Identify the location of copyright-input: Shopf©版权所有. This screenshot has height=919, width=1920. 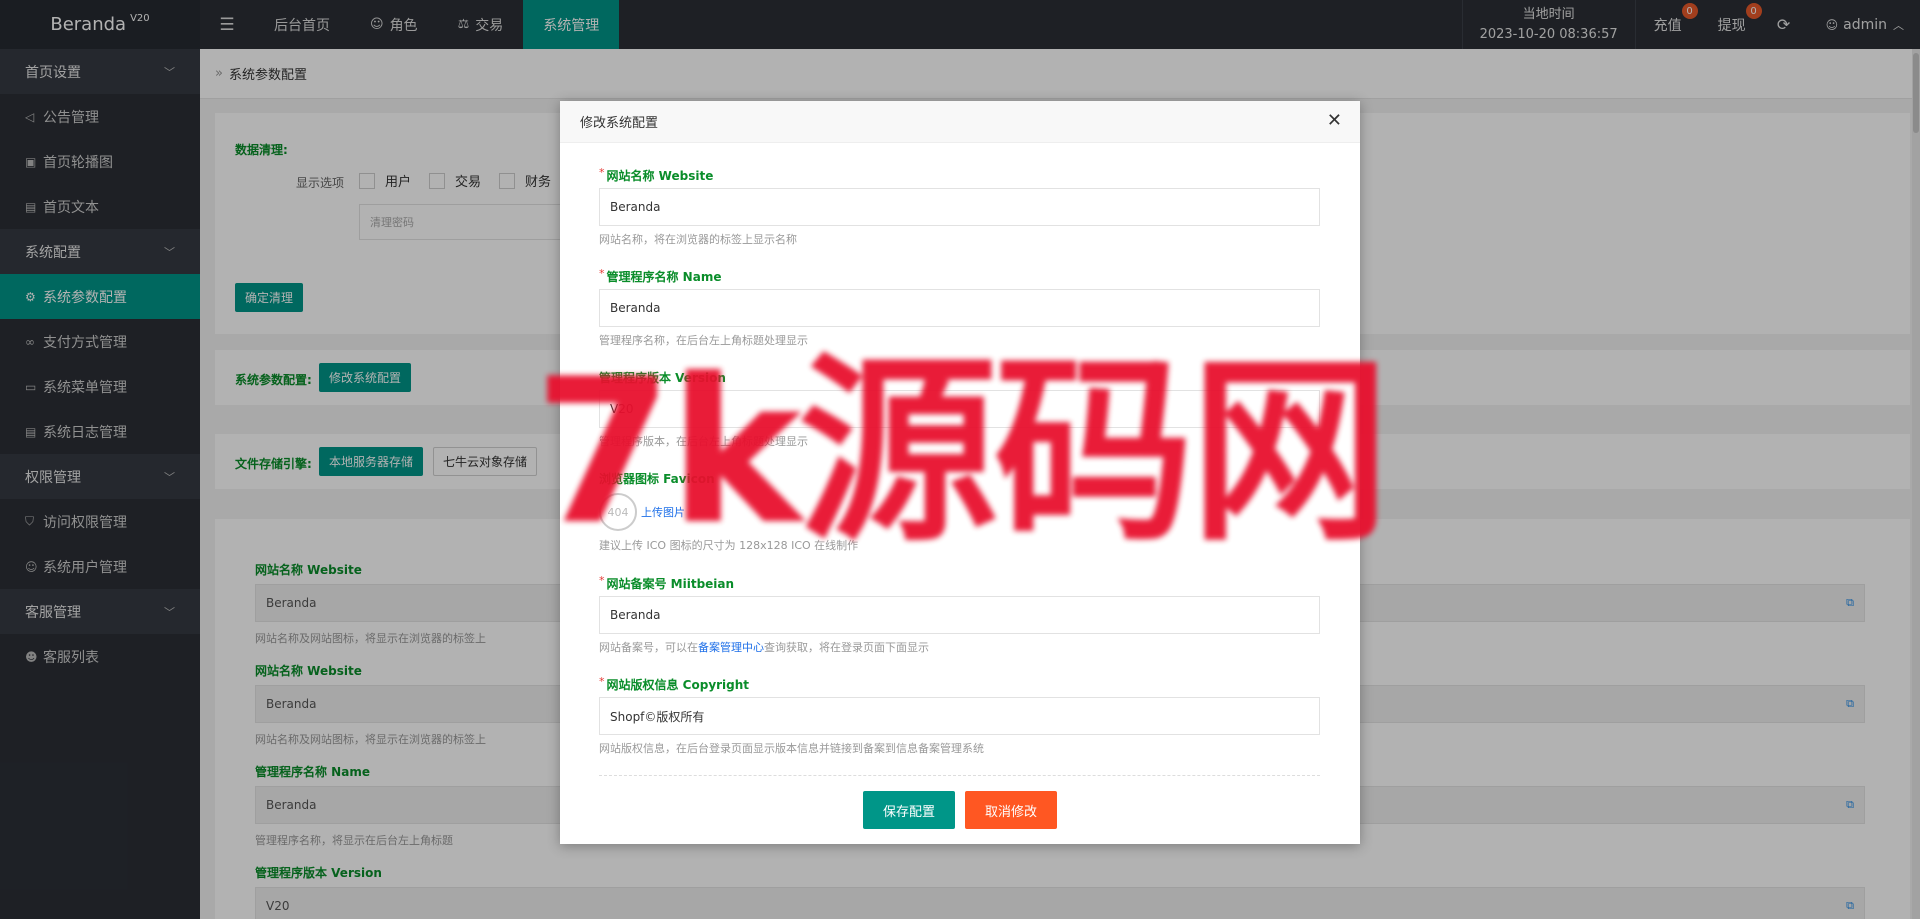
(959, 716).